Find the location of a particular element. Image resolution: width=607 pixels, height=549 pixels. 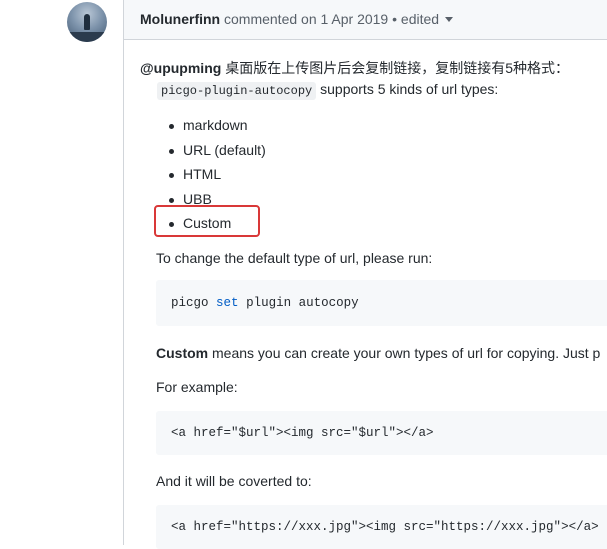

avatar-figure is located at coordinates (87, 22).